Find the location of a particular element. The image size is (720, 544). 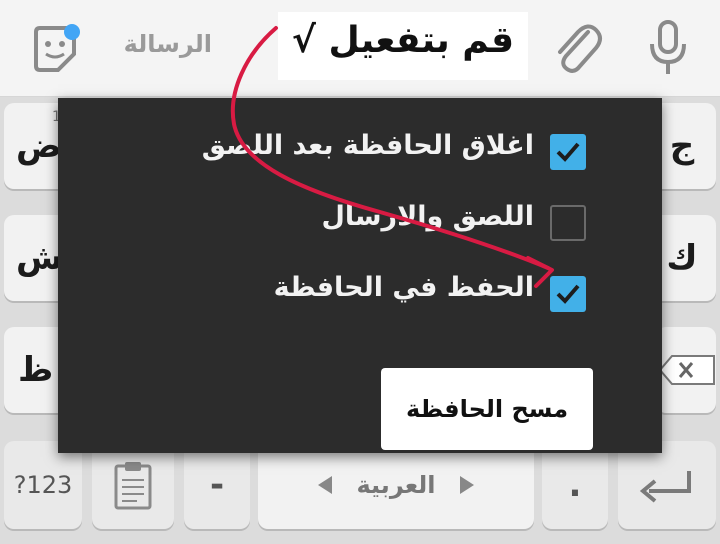

key-label: ظ is located at coordinates (36, 370).